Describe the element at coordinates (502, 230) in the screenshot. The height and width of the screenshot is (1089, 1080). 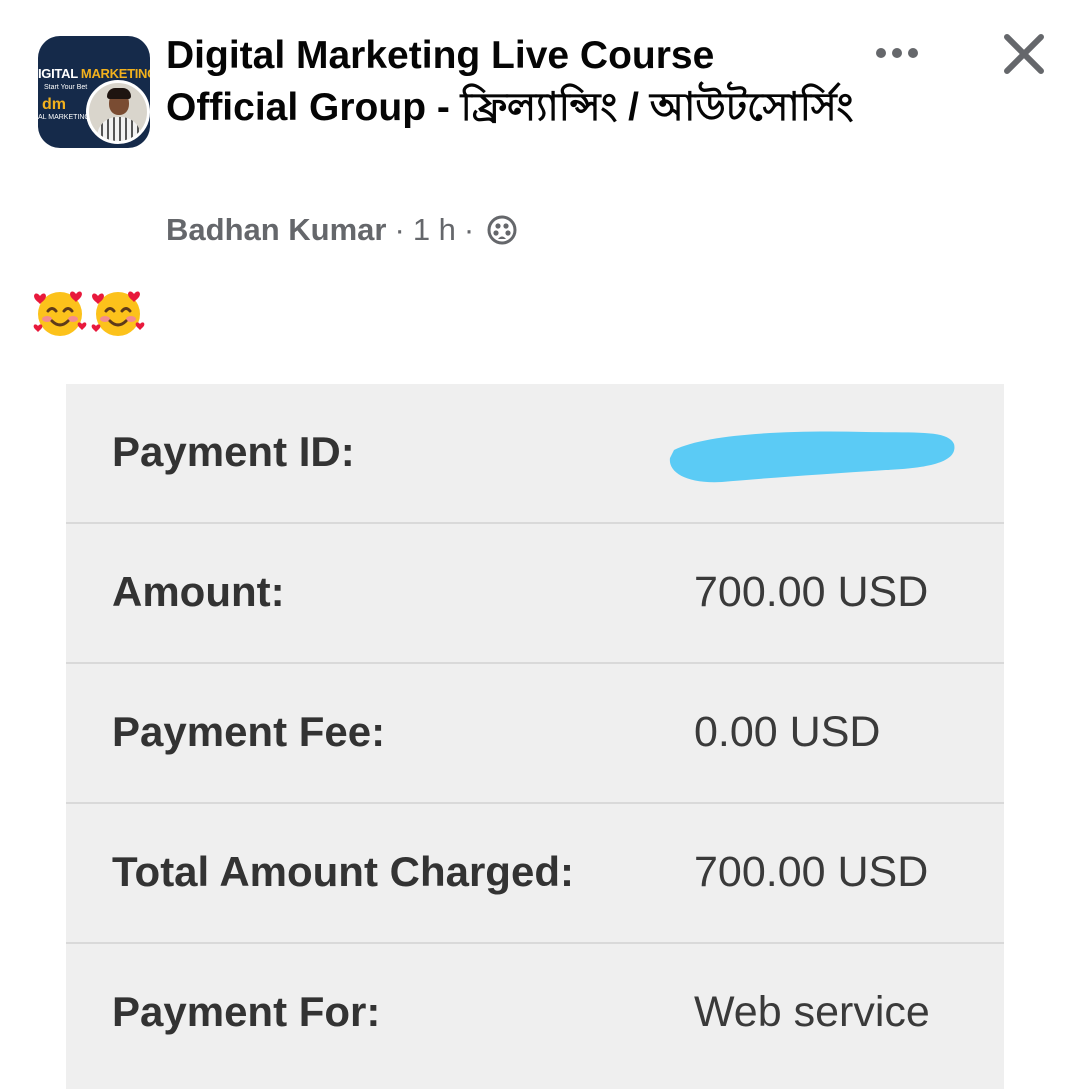
I see `members-icon` at that location.